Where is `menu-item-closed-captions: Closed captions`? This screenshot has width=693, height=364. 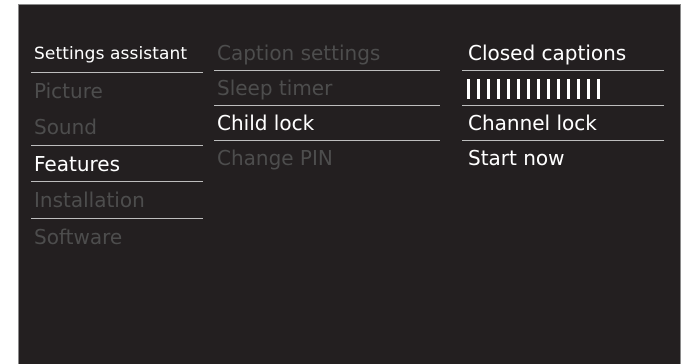
menu-item-closed-captions: Closed captions is located at coordinates (563, 53).